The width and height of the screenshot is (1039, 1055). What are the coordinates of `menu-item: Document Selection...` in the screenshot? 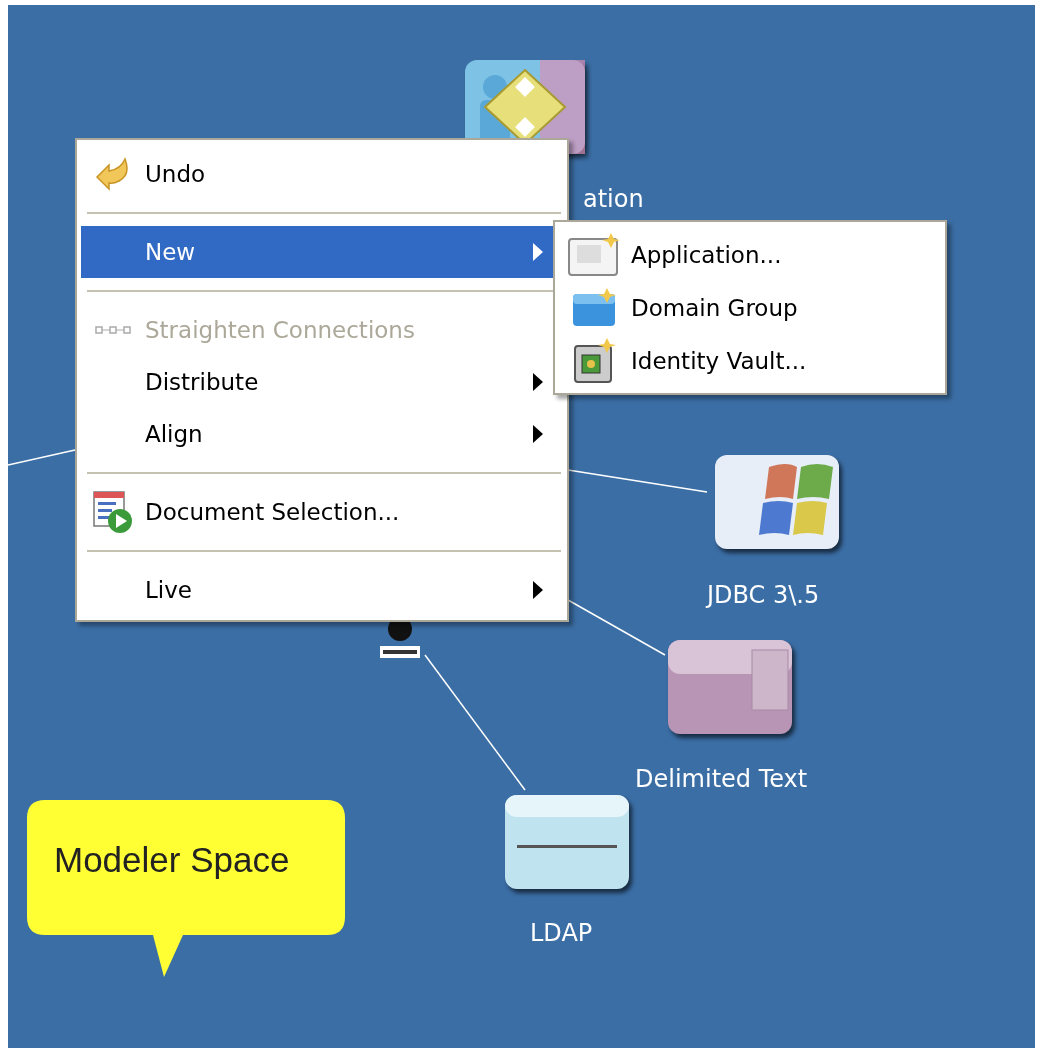 It's located at (322, 512).